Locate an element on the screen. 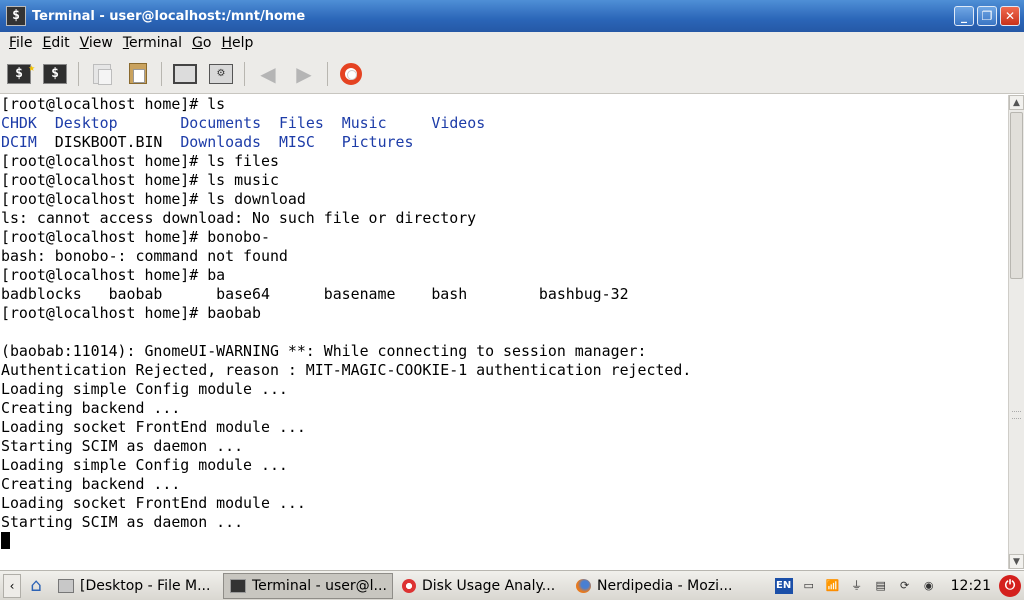 The width and height of the screenshot is (1024, 600). menu-help: Help is located at coordinates (237, 43).